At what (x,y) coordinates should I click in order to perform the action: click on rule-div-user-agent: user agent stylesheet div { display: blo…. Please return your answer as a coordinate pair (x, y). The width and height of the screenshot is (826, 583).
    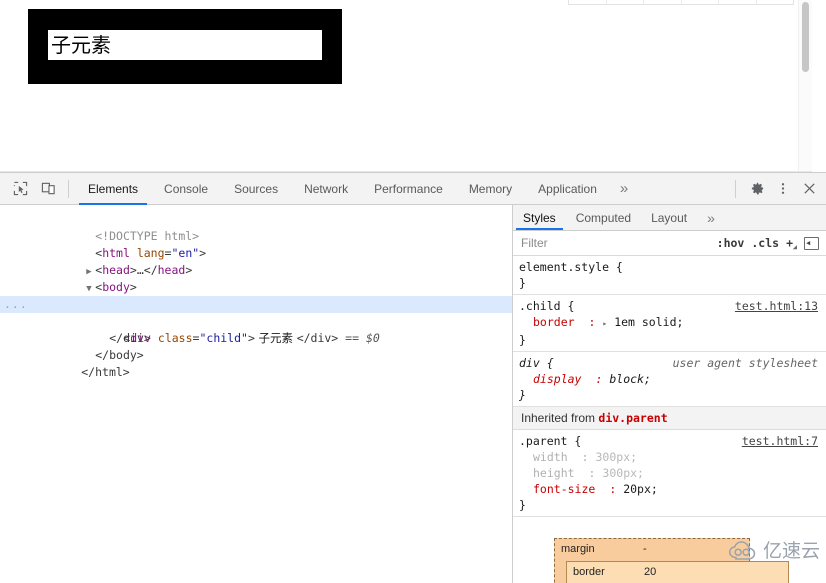
    Looking at the image, I should click on (669, 379).